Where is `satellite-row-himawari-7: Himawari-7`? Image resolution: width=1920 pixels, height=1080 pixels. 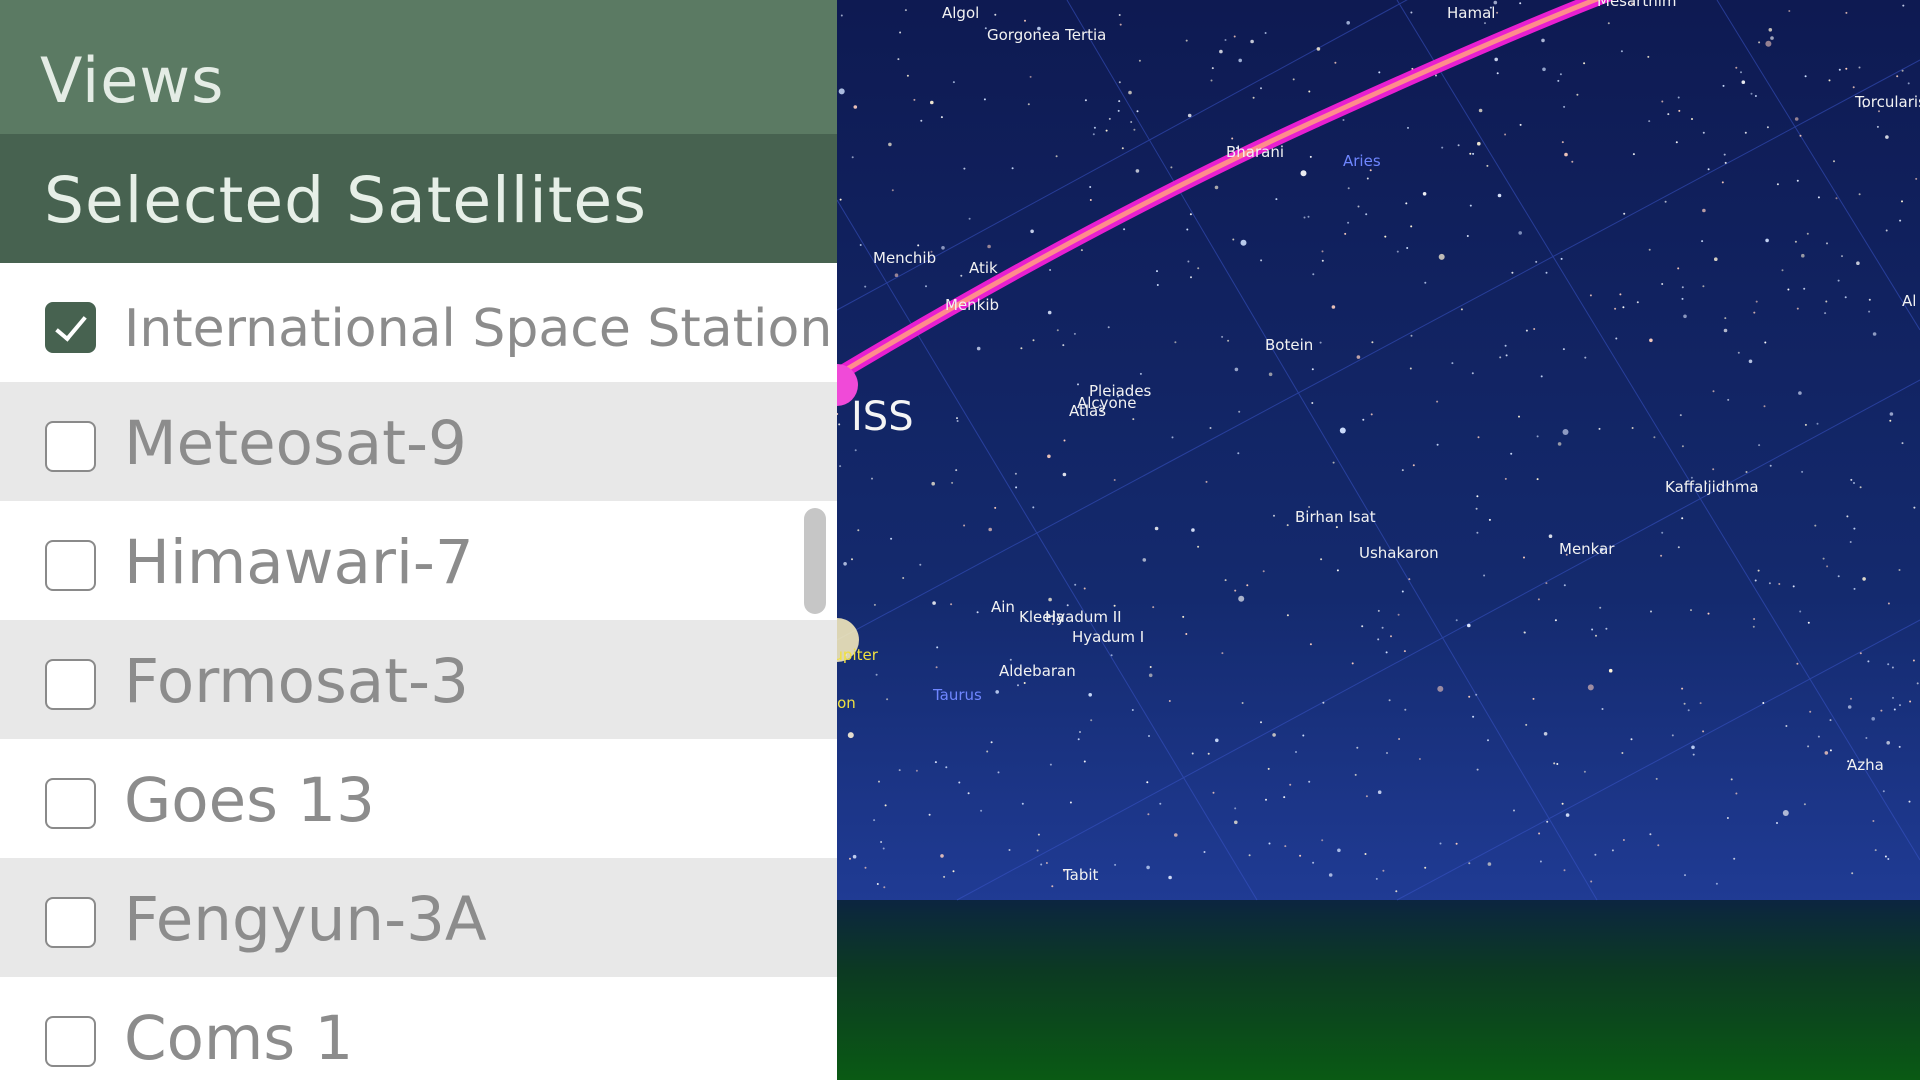 satellite-row-himawari-7: Himawari-7 is located at coordinates (418, 560).